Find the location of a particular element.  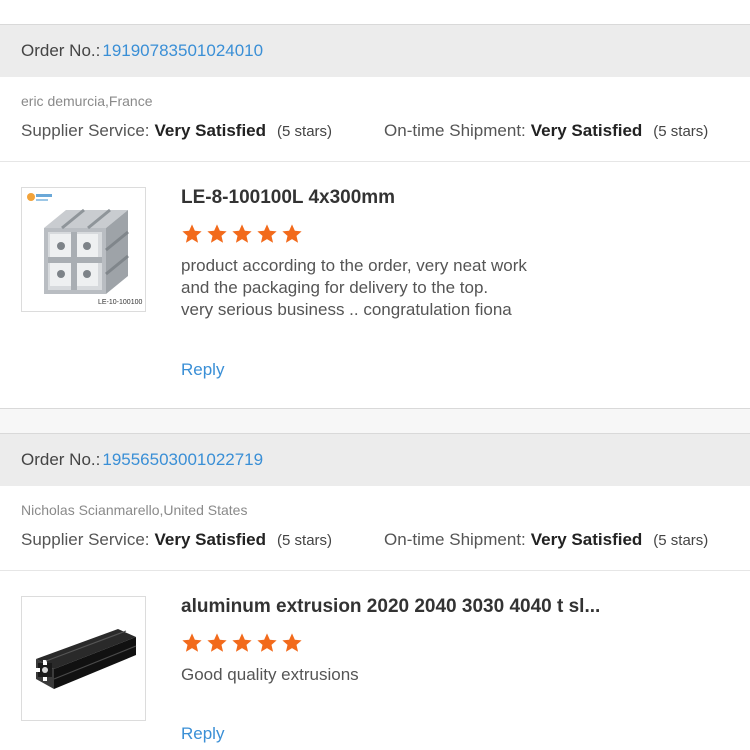

product-title: LE-8-100100L 4x300mm is located at coordinates (465, 198).